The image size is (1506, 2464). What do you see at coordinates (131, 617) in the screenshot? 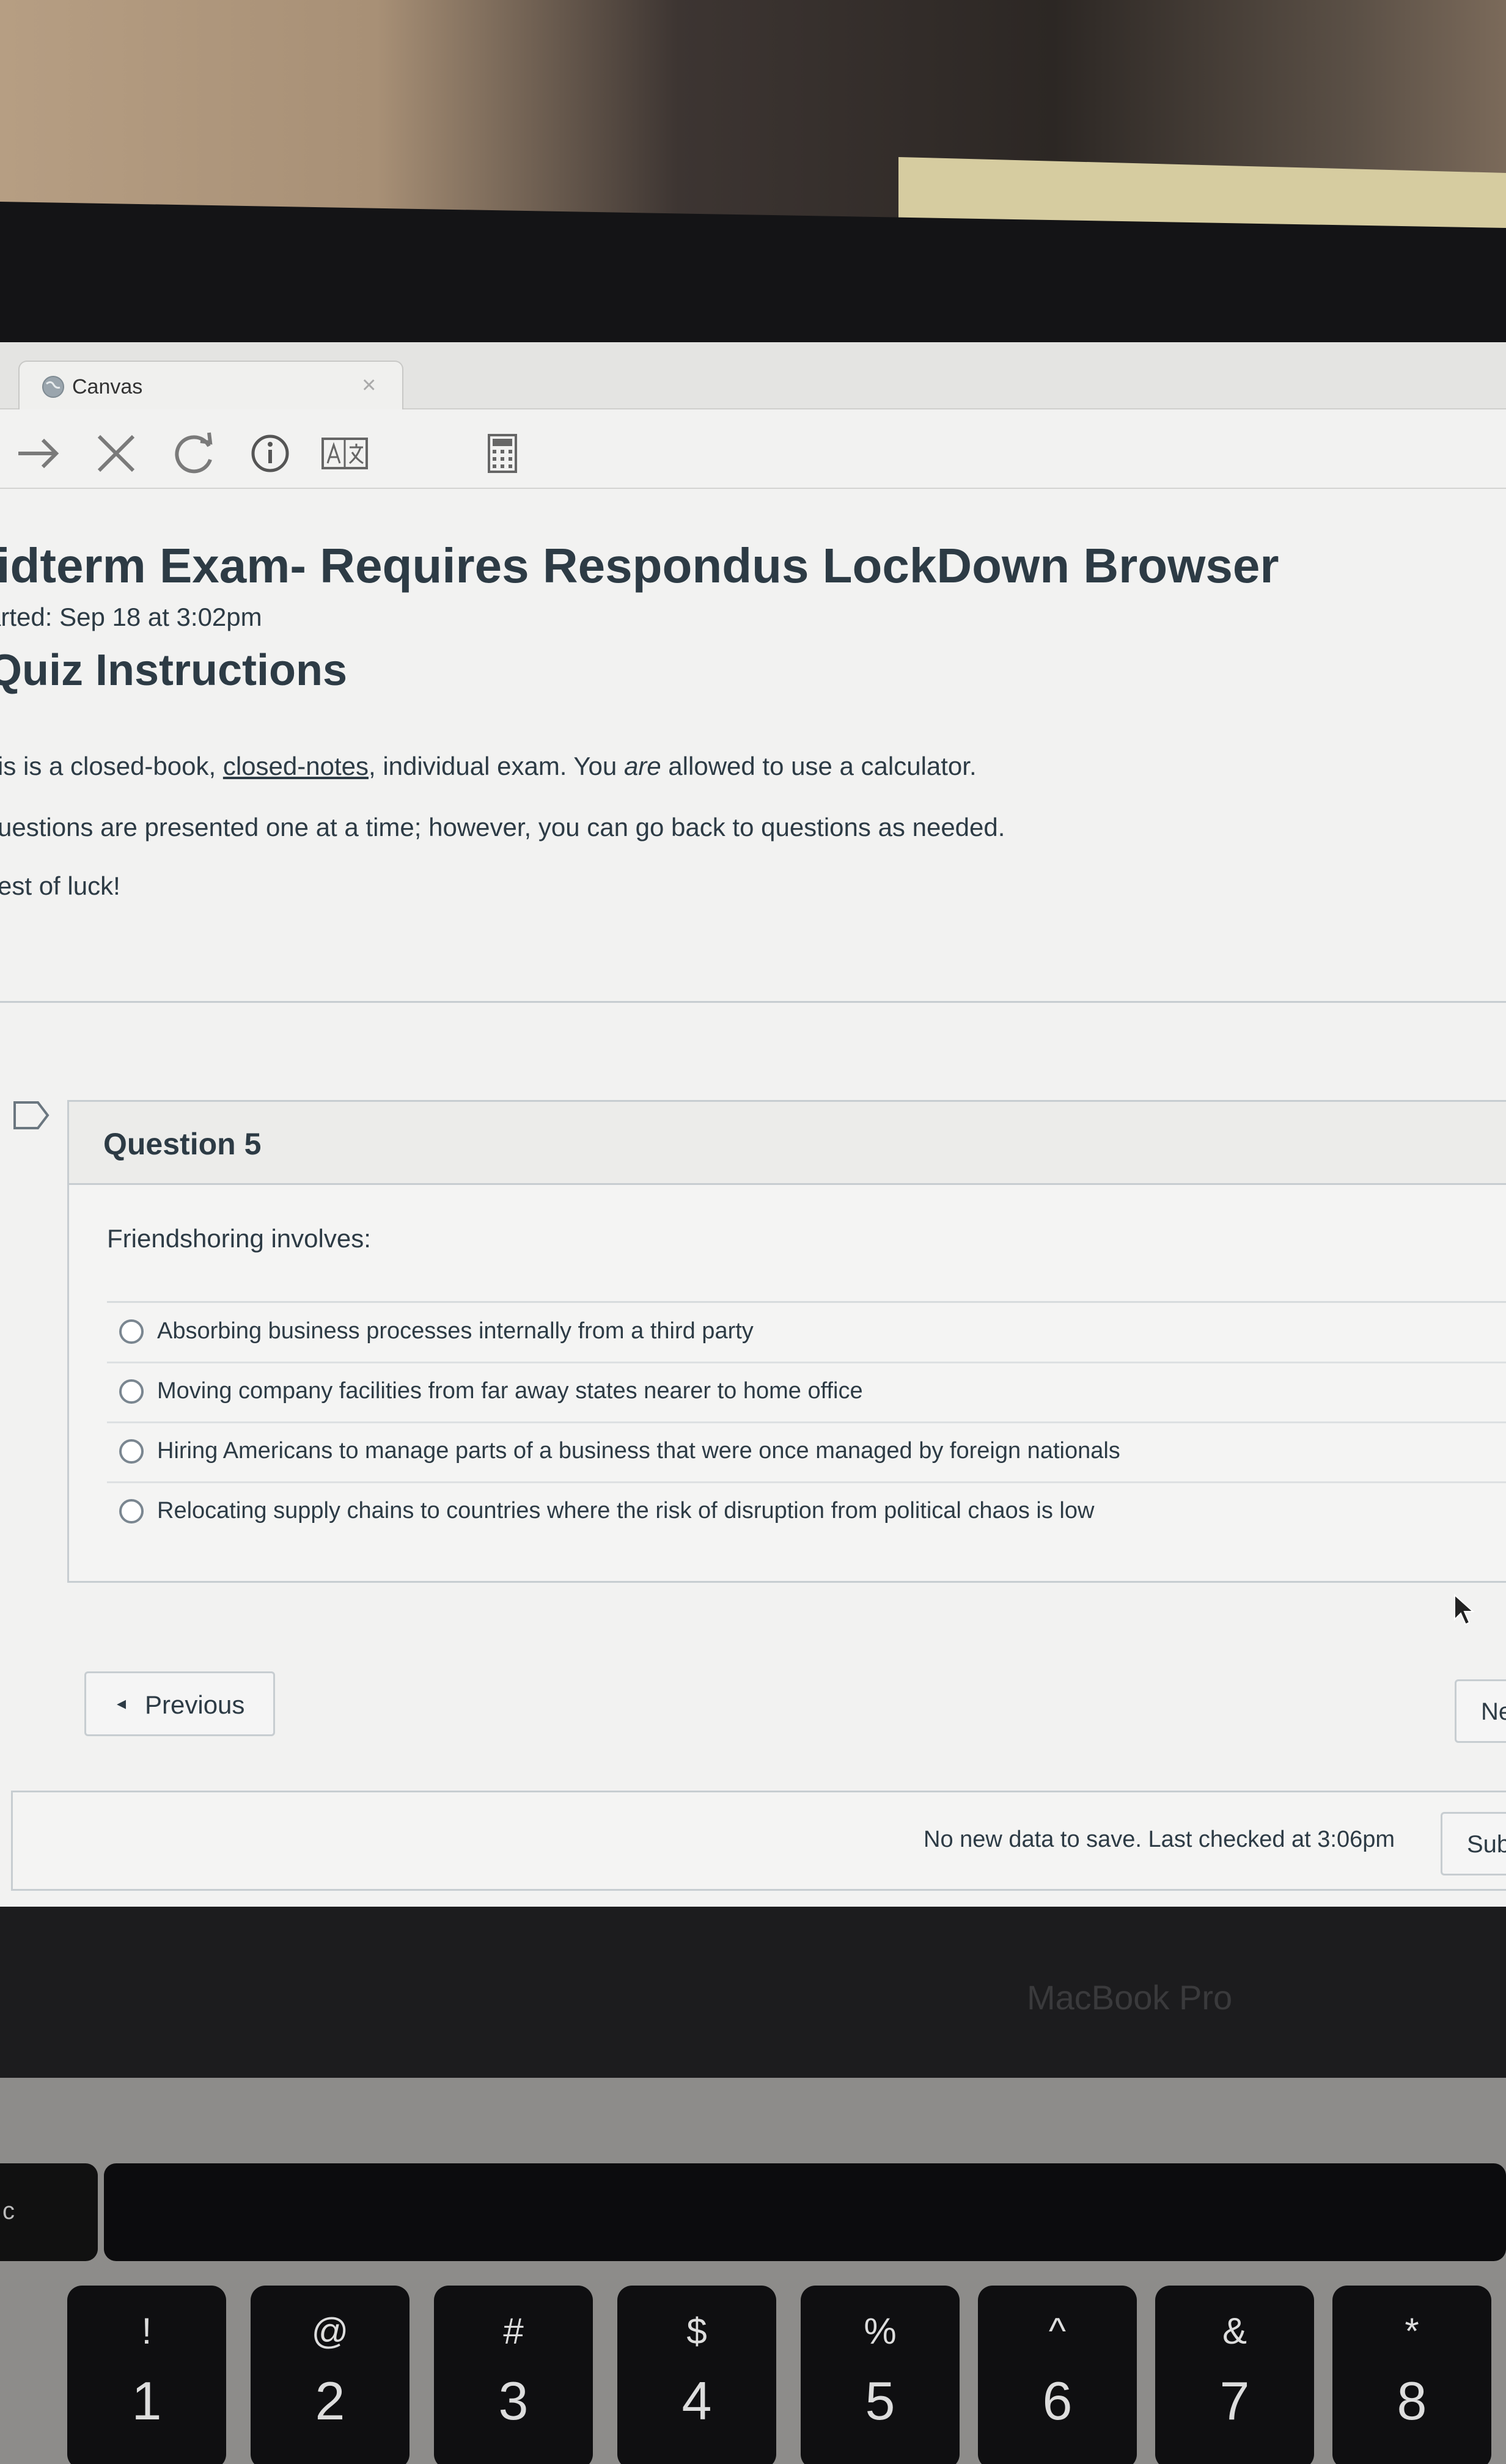
I see `started-timestamp: arted: Sep 18 at 3:02pm` at bounding box center [131, 617].